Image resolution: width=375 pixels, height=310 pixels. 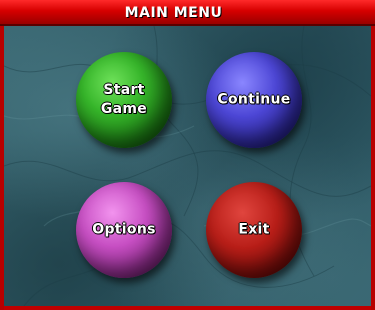 I want to click on exit-button: Exit, so click(x=254, y=230).